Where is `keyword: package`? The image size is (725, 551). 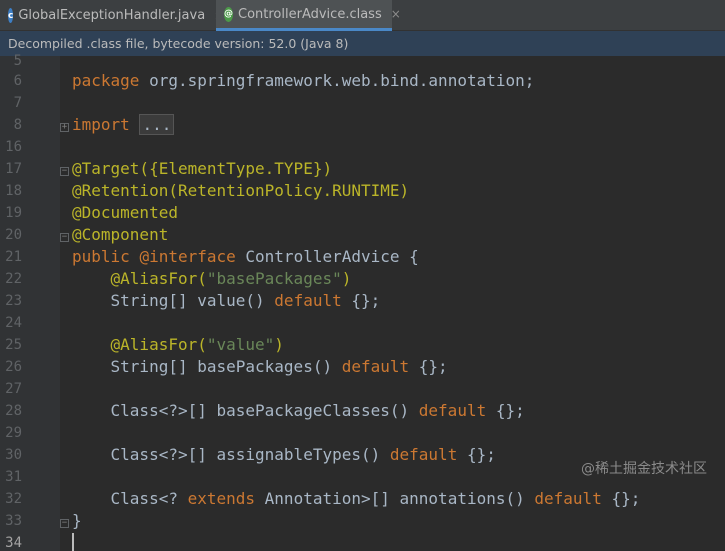
keyword: package is located at coordinates (106, 80).